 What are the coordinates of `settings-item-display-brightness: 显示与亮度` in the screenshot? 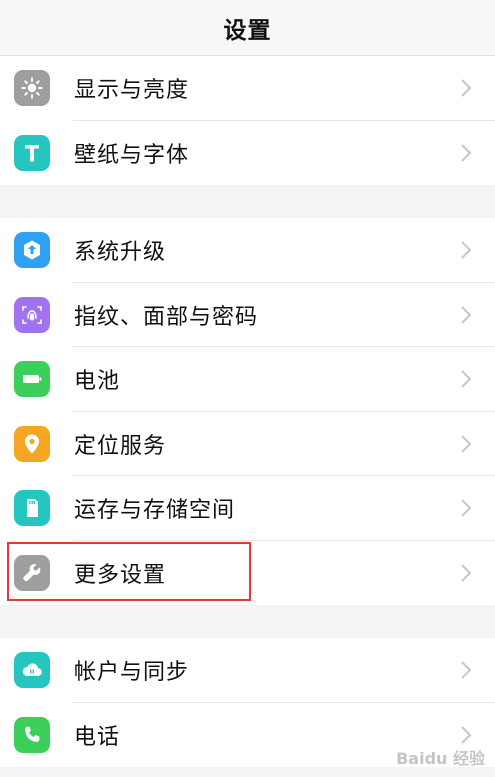 It's located at (247, 88).